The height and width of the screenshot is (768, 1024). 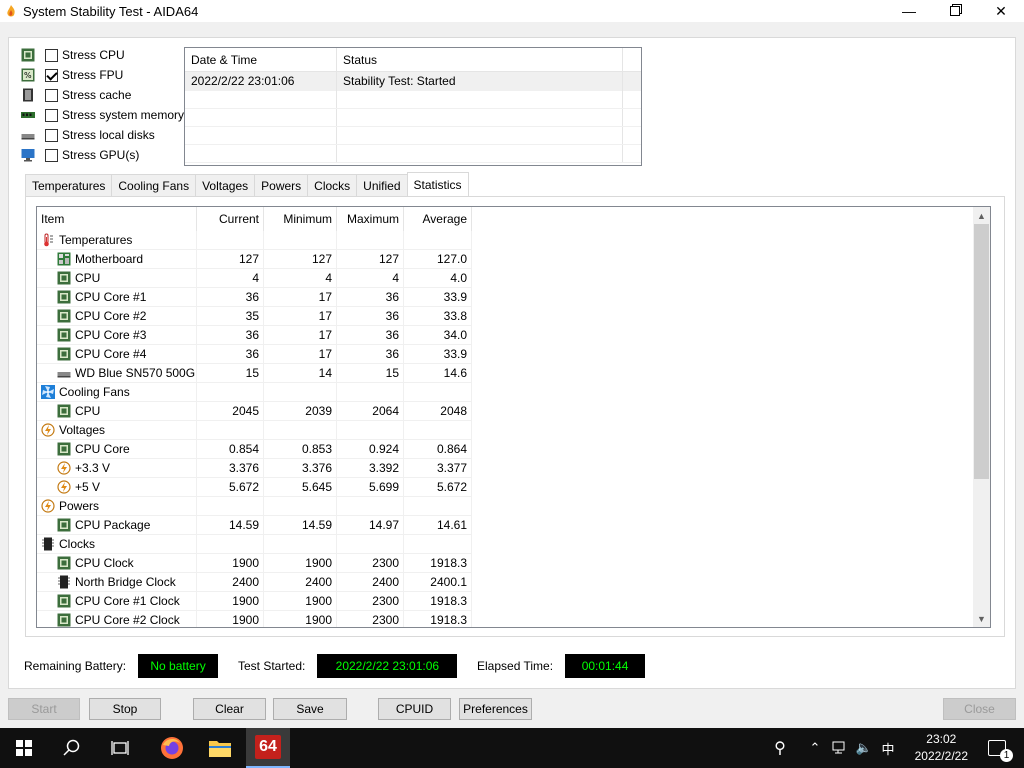 I want to click on action-center-button: 1, so click(x=997, y=748).